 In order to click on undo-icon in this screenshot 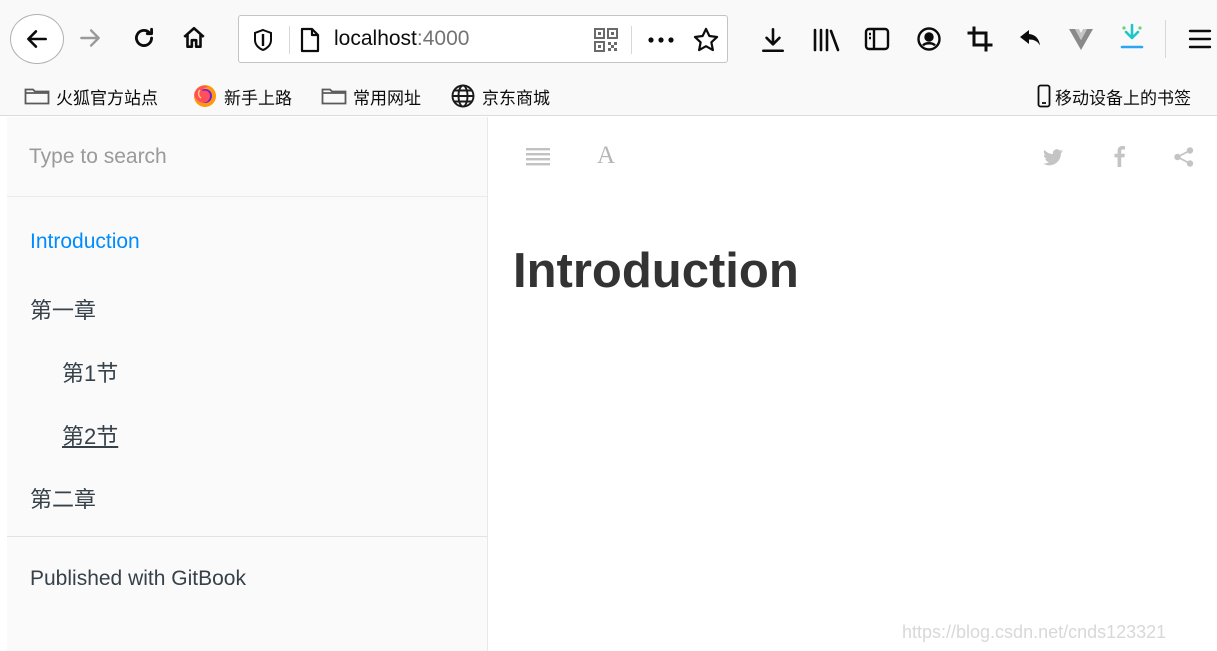, I will do `click(1031, 39)`.